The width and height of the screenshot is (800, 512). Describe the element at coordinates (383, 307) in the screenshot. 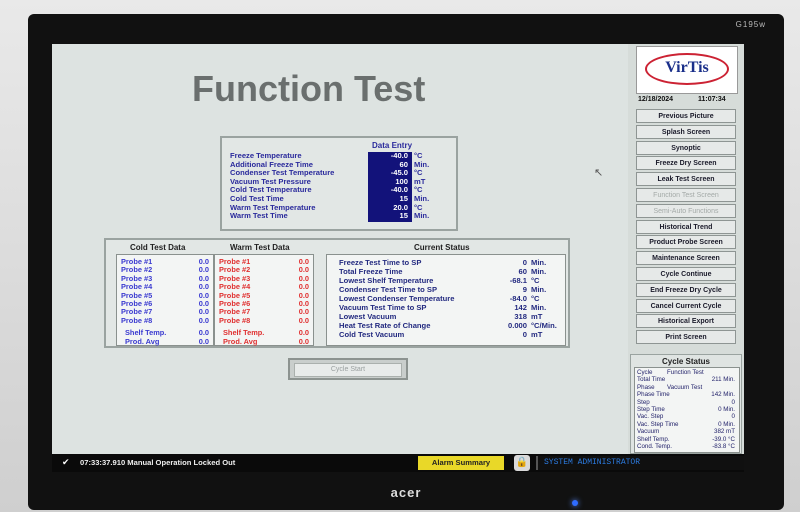

I see `status-label: Vacuum Test Time to SP` at that location.